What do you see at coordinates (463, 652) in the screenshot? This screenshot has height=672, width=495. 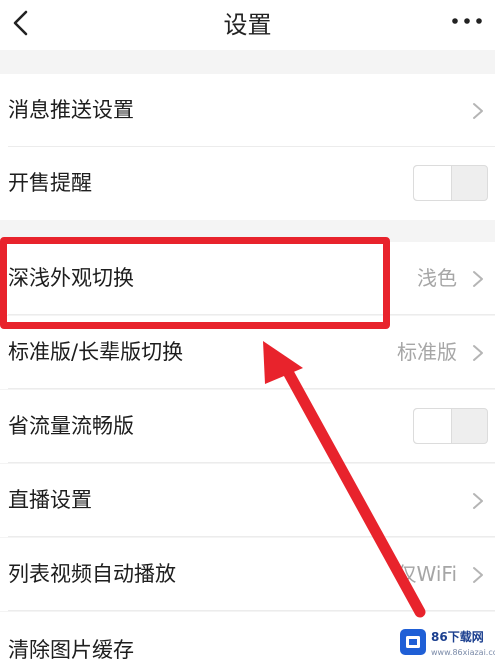 I see `watermark-url: www.86xiazai.com` at bounding box center [463, 652].